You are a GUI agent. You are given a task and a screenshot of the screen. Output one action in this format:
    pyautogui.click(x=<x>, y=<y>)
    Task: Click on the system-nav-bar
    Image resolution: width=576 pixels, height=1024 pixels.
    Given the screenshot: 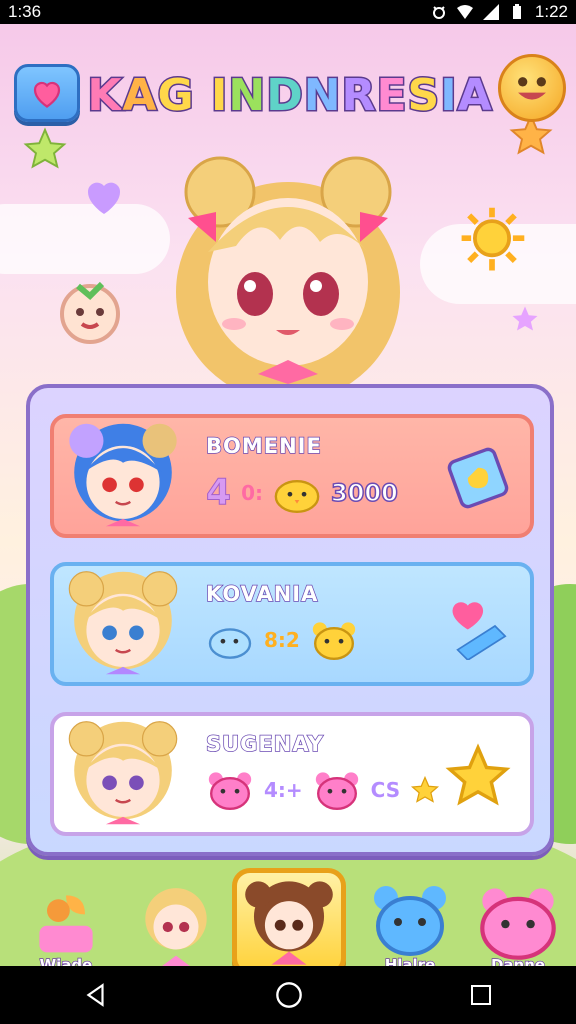 What is the action you would take?
    pyautogui.click(x=288, y=995)
    